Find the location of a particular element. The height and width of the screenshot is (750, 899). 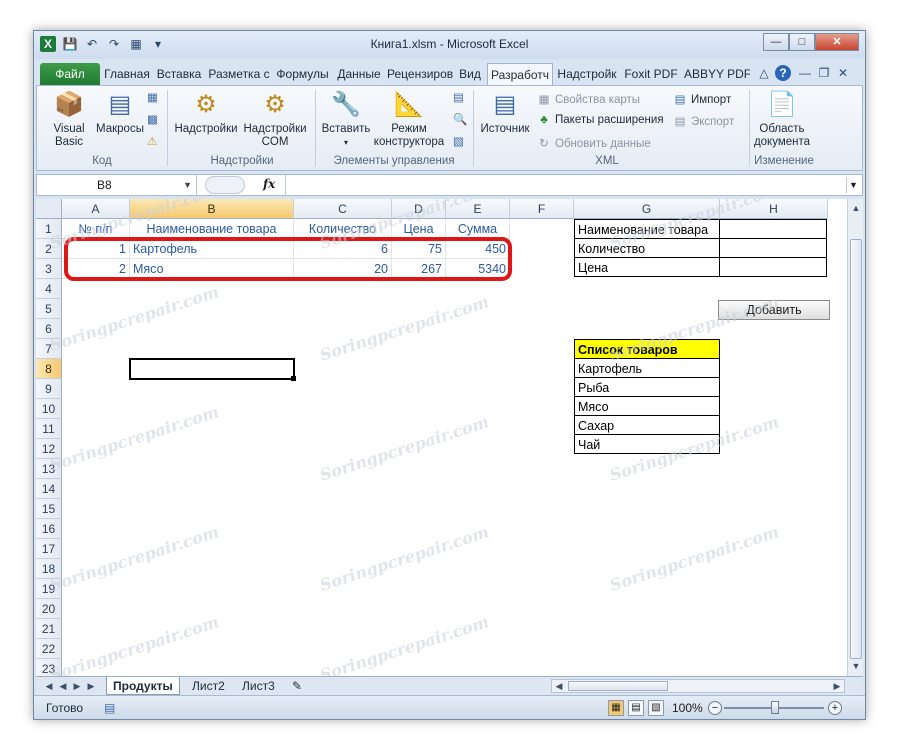

last-sheet-icon: ▶ is located at coordinates (91, 686).